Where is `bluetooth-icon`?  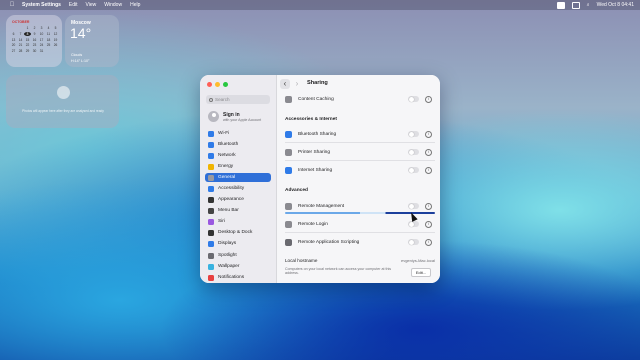
bluetooth-icon is located at coordinates (211, 144).